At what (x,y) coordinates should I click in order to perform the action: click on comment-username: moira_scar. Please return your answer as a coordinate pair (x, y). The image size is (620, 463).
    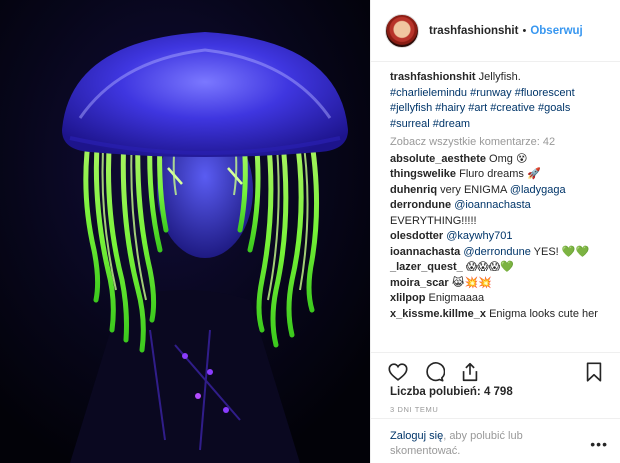
    Looking at the image, I should click on (419, 283).